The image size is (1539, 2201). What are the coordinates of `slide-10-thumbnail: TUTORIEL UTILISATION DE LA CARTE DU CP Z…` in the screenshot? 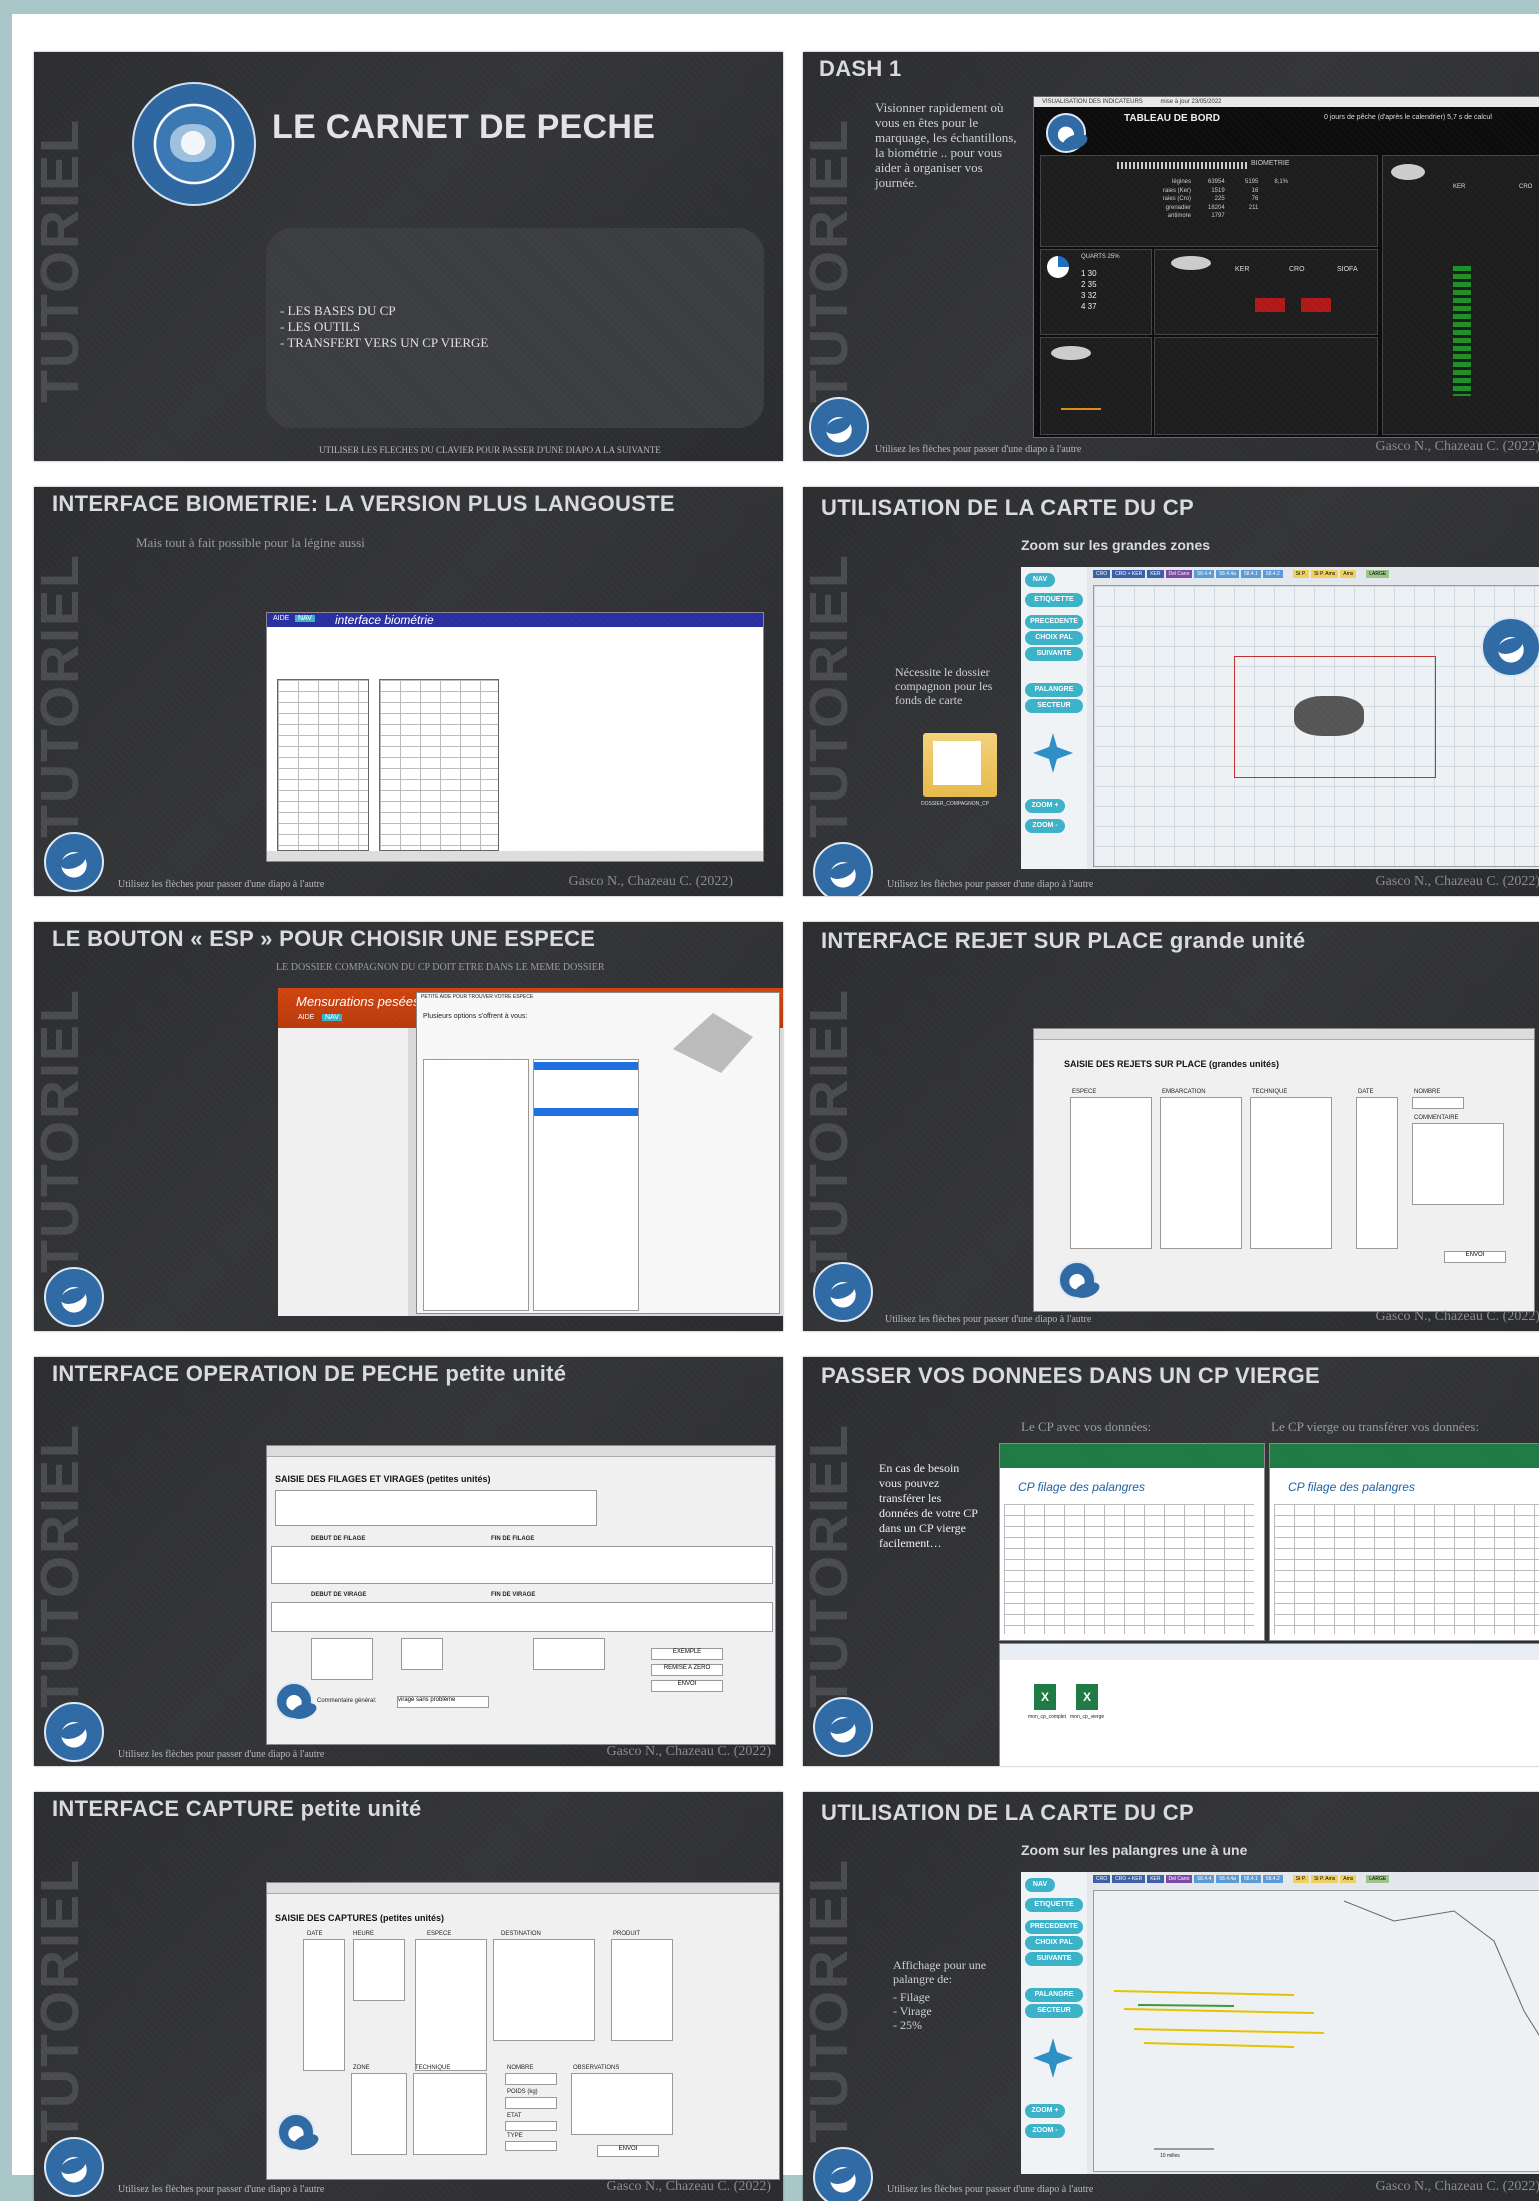 It's located at (1171, 1996).